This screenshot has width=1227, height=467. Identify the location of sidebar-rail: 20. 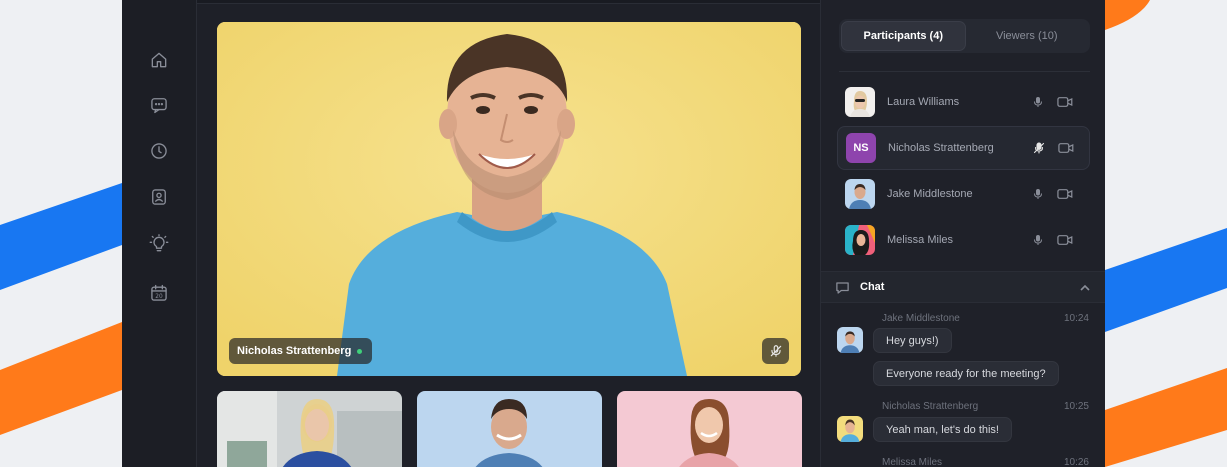
(159, 233).